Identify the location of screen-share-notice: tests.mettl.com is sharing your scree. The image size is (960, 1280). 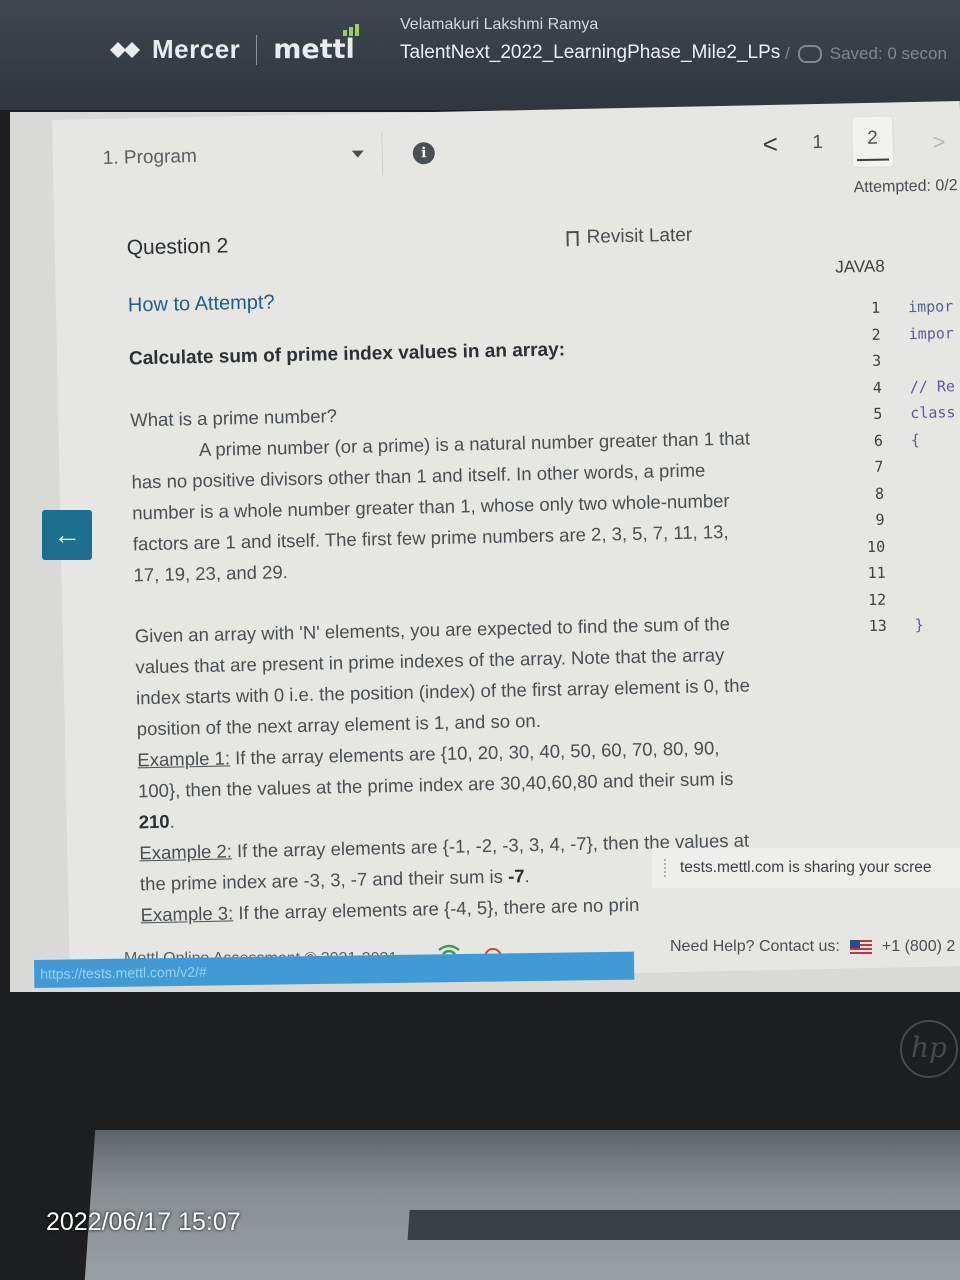
(806, 868).